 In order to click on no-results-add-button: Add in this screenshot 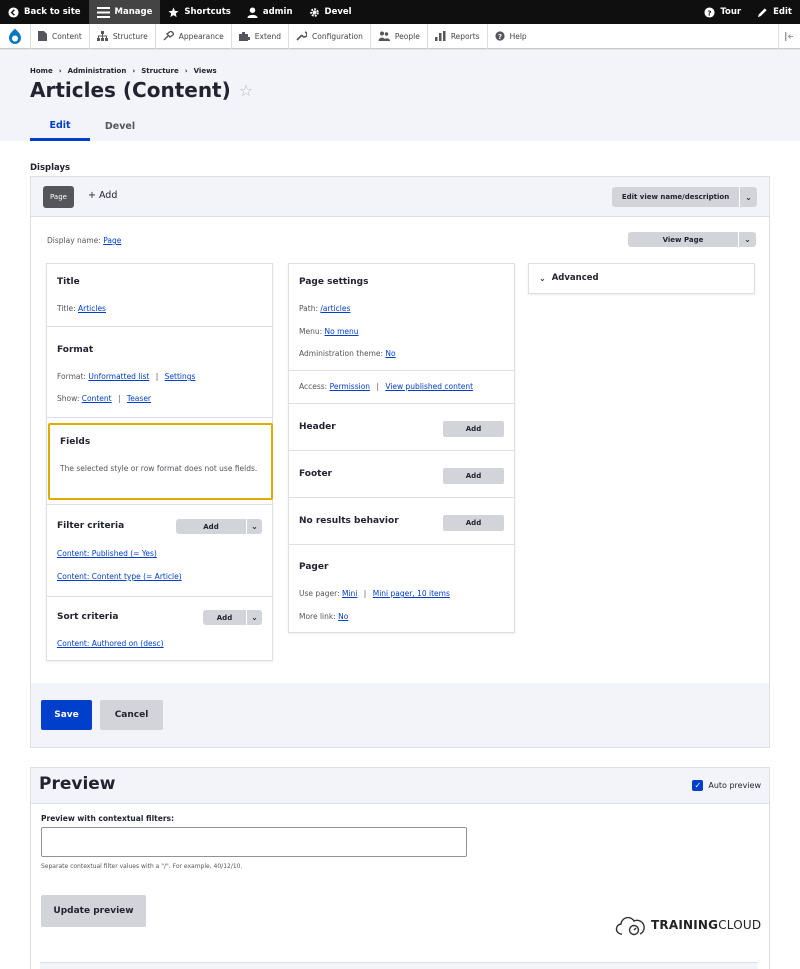, I will do `click(473, 523)`.